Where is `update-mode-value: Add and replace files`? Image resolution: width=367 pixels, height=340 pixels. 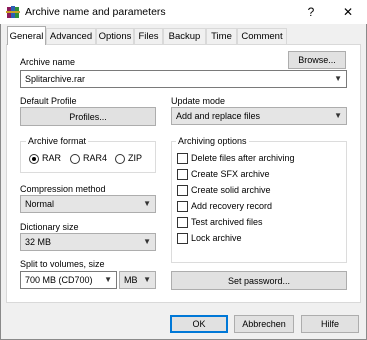 update-mode-value: Add and replace files is located at coordinates (218, 116).